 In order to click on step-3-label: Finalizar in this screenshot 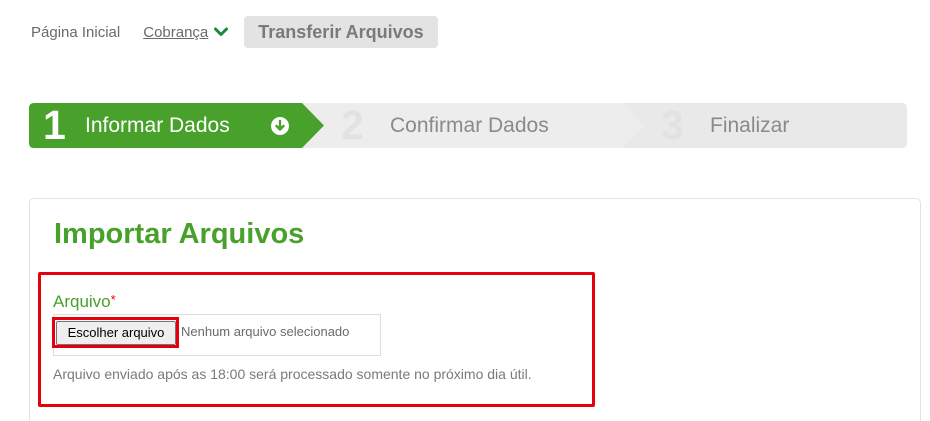, I will do `click(750, 125)`.